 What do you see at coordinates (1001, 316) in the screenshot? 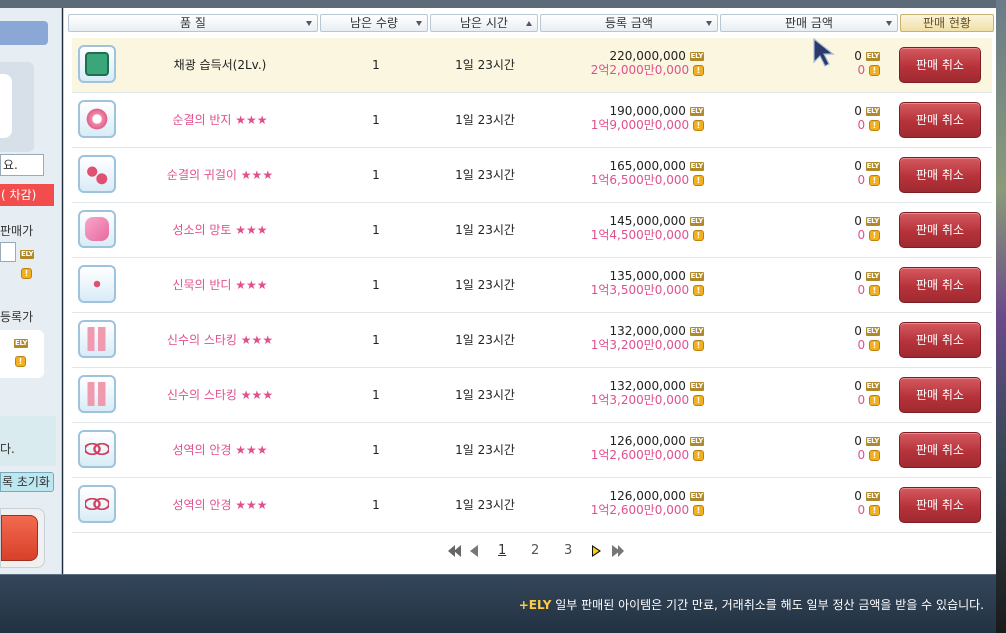
I see `background-scene` at bounding box center [1001, 316].